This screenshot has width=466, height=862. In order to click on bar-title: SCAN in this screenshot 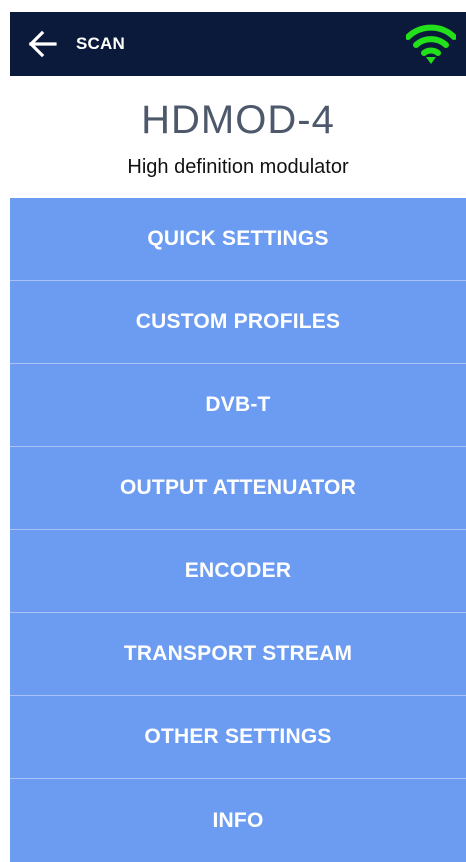, I will do `click(100, 43)`.